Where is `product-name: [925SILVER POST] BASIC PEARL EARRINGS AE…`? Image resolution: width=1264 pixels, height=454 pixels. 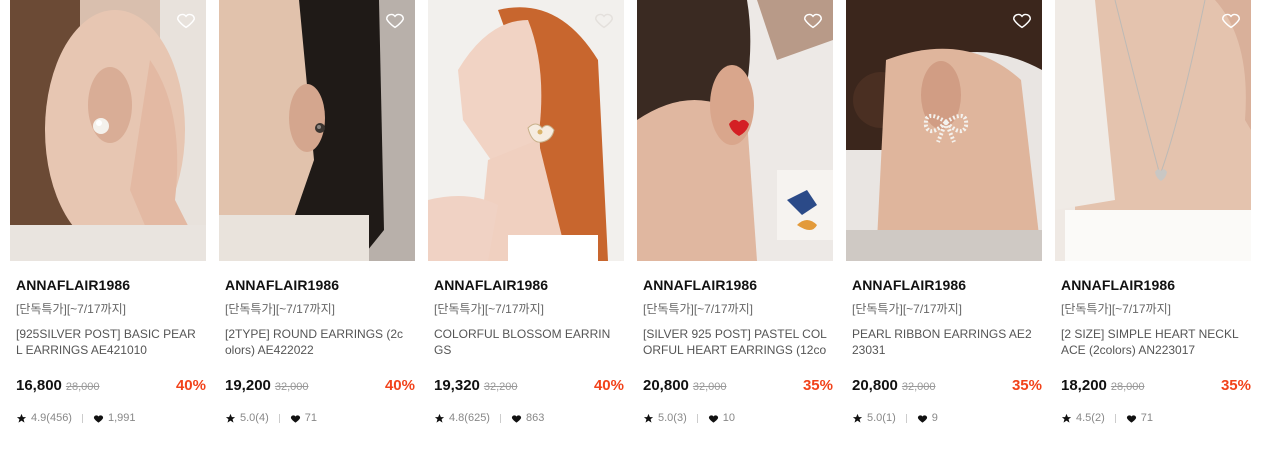 product-name: [925SILVER POST] BASIC PEARL EARRINGS AE… is located at coordinates (108, 342).